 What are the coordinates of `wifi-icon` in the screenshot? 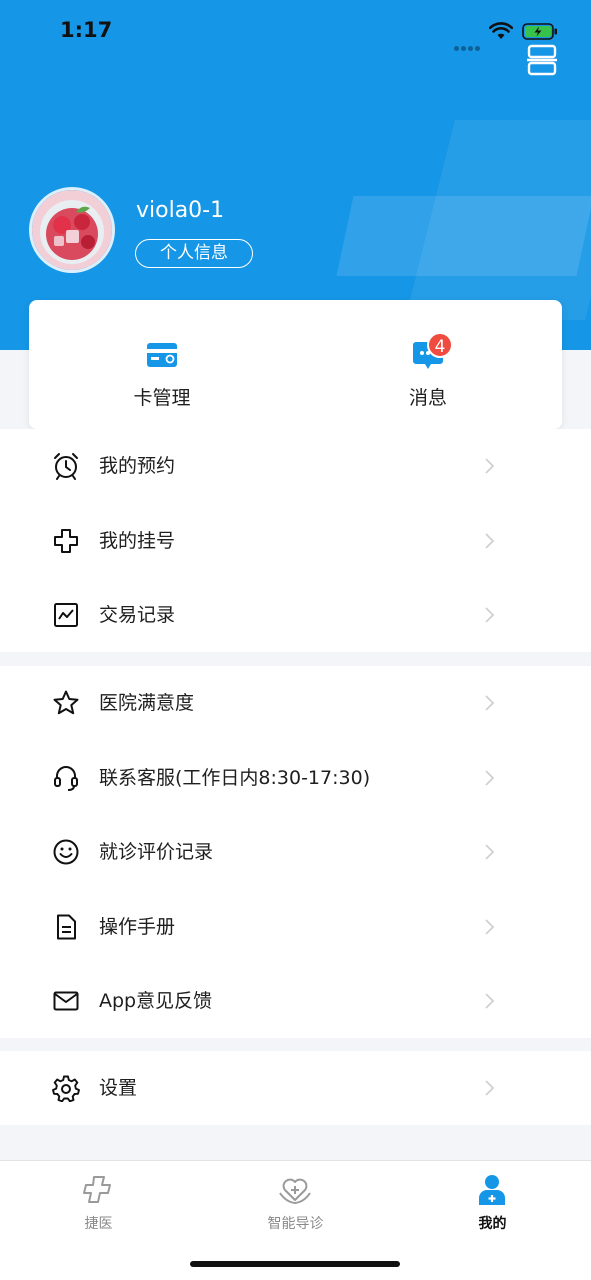 It's located at (501, 30).